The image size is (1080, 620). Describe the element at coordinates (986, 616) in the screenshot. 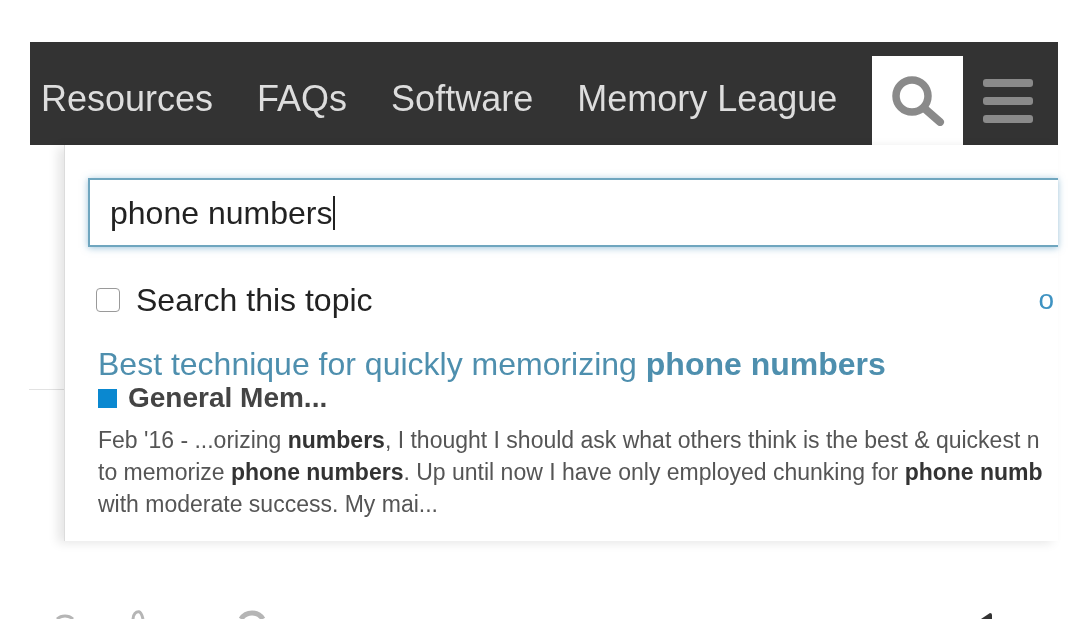

I see `arrow-tip-icon` at that location.